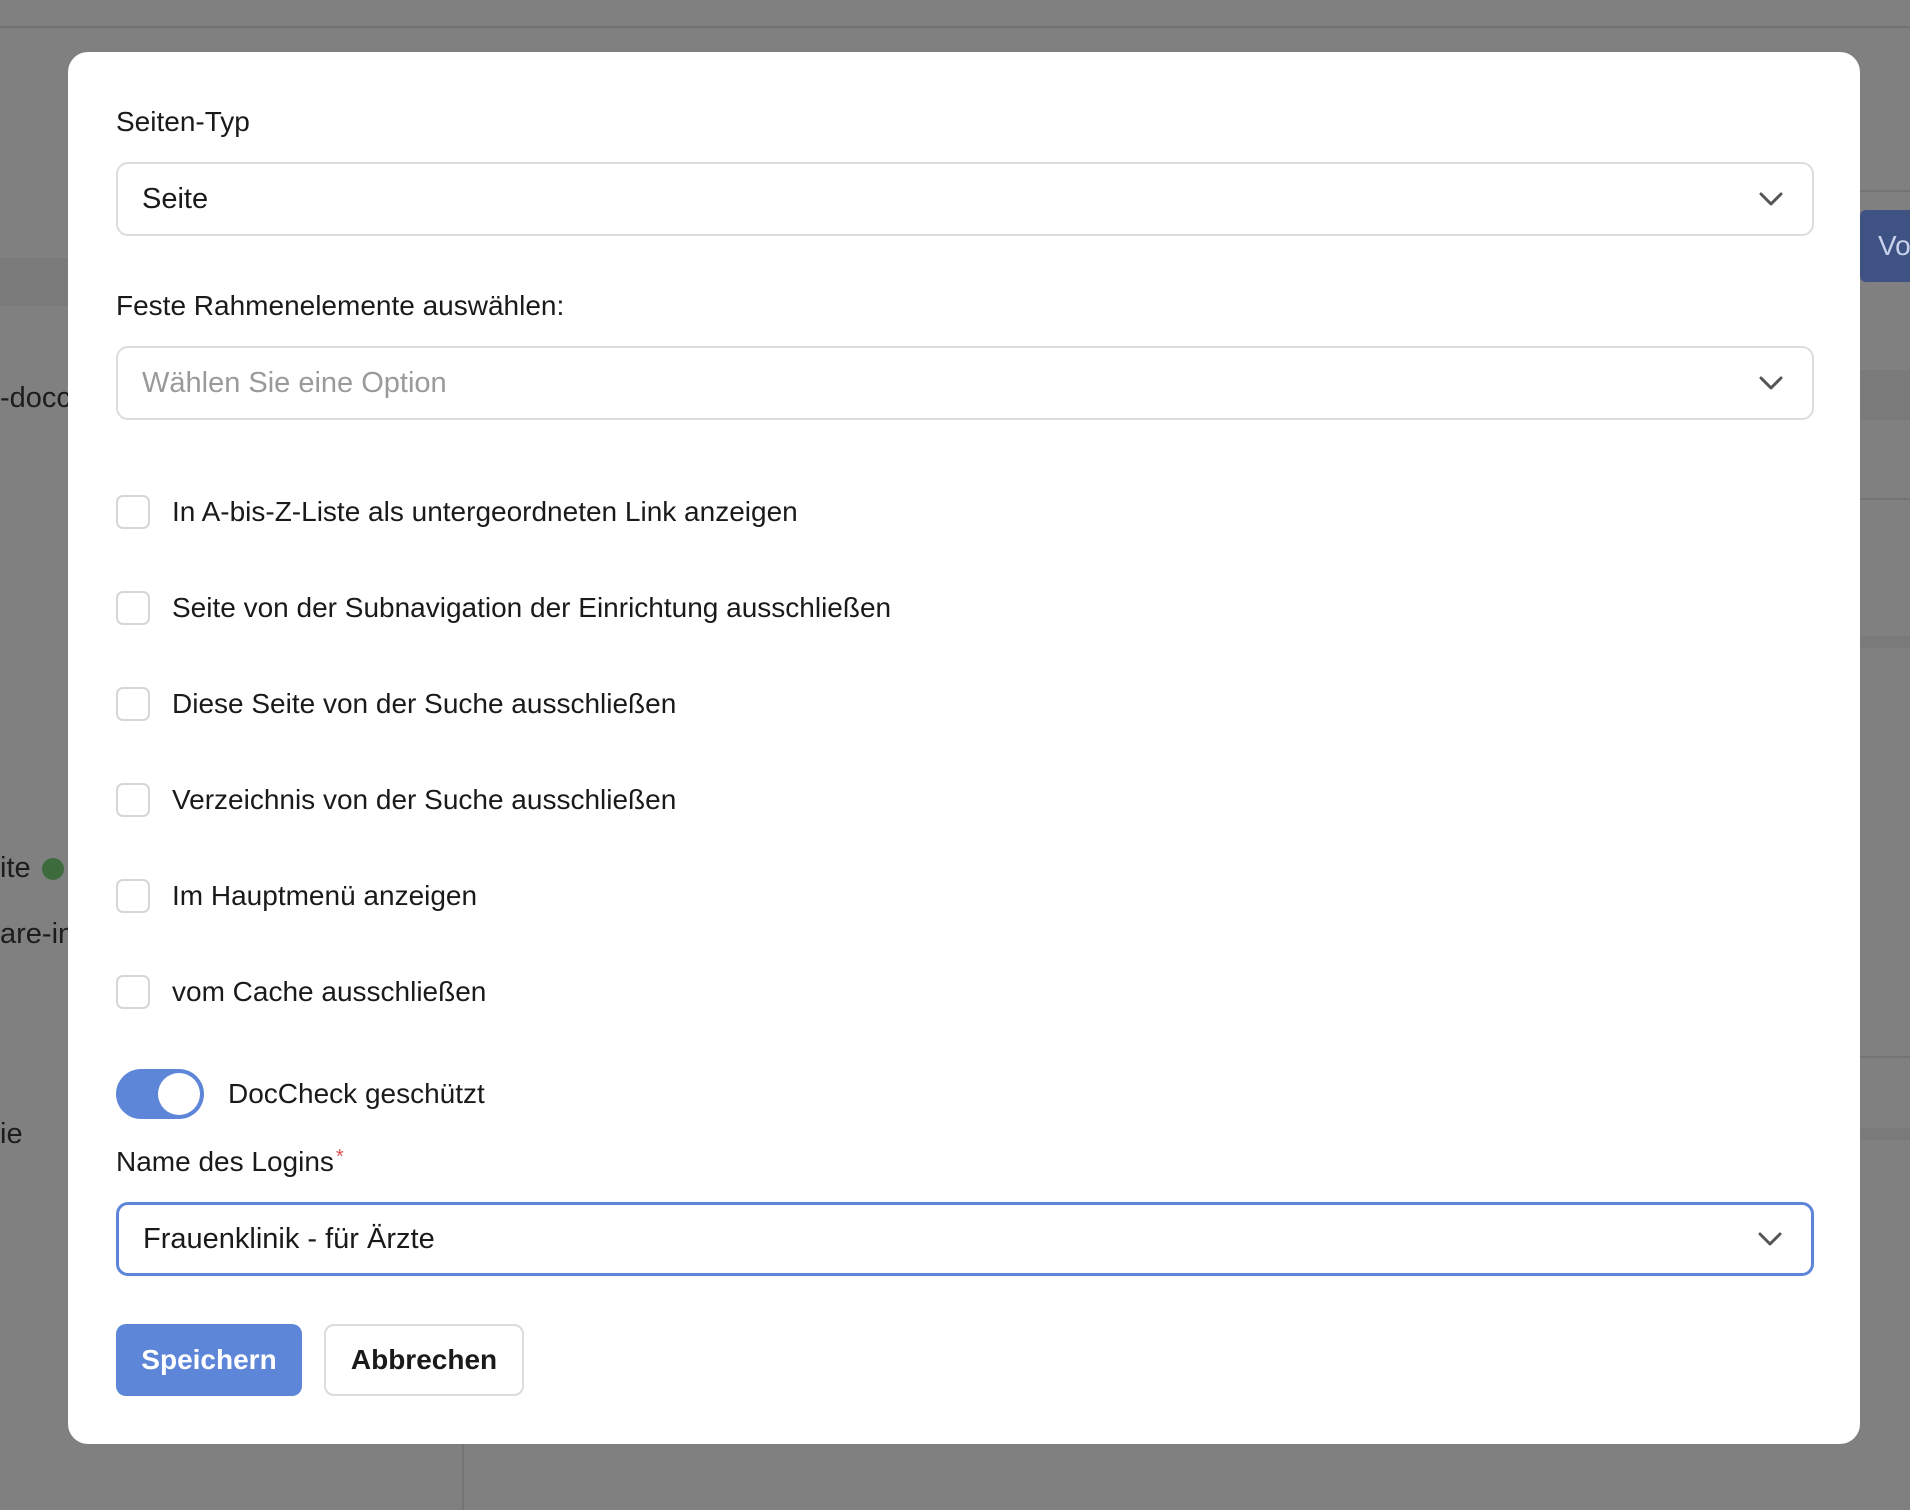  I want to click on toggle-knob, so click(179, 1094).